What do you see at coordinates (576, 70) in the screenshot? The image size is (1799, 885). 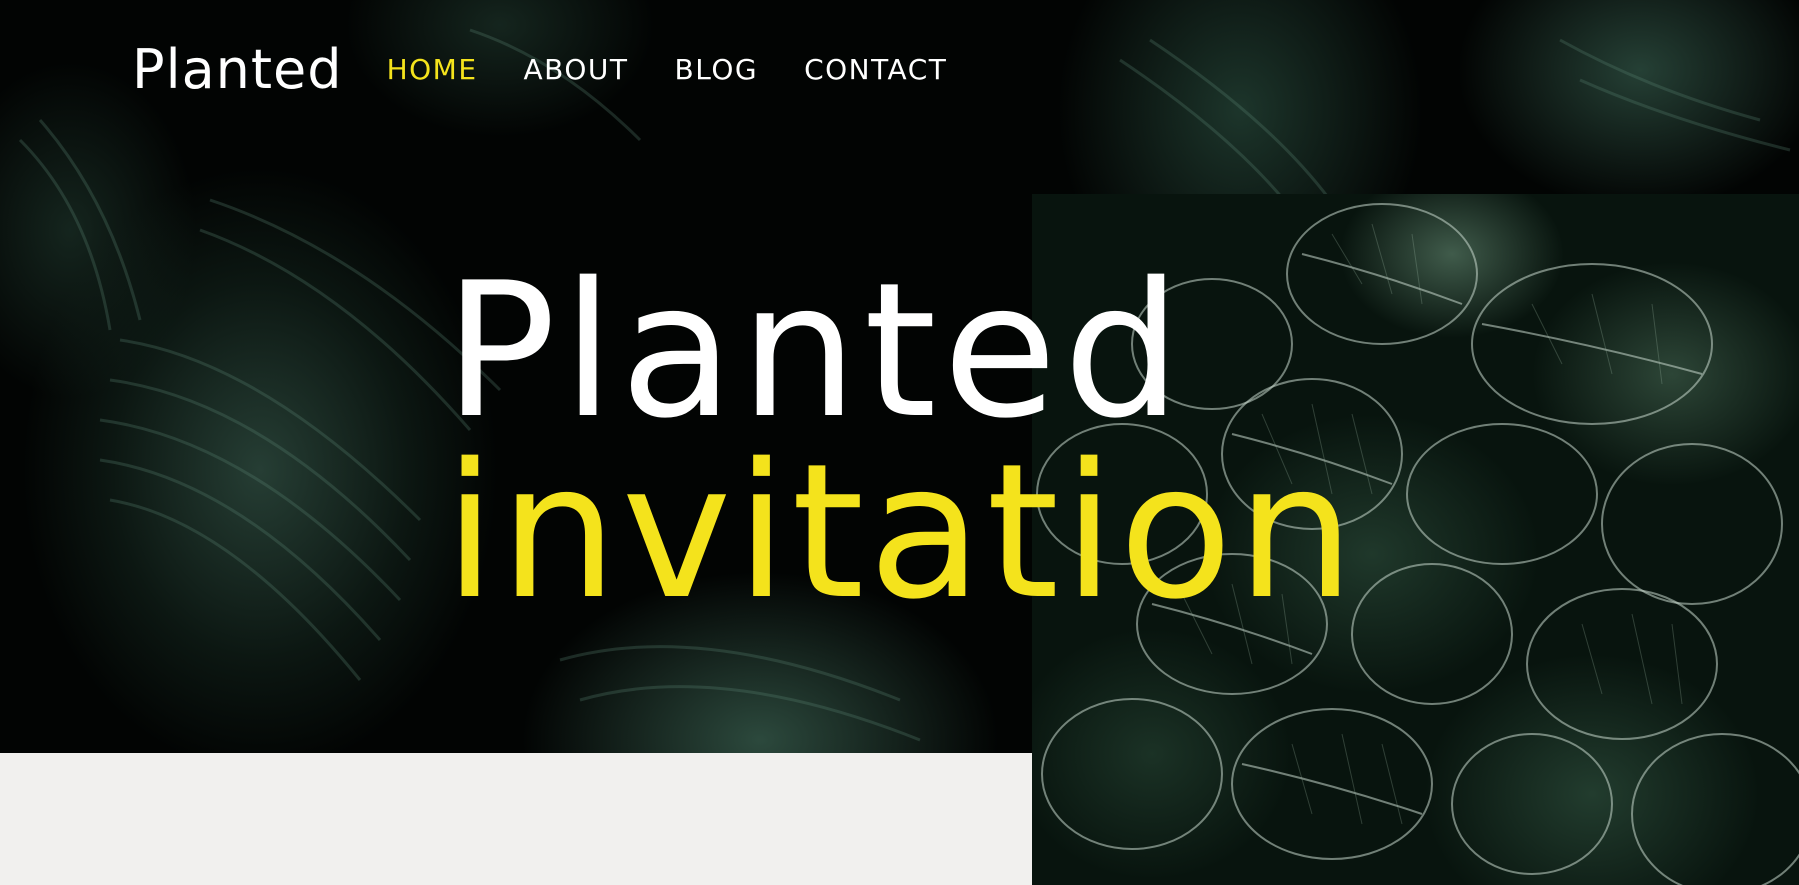 I see `nav-link-about: ABOUT` at bounding box center [576, 70].